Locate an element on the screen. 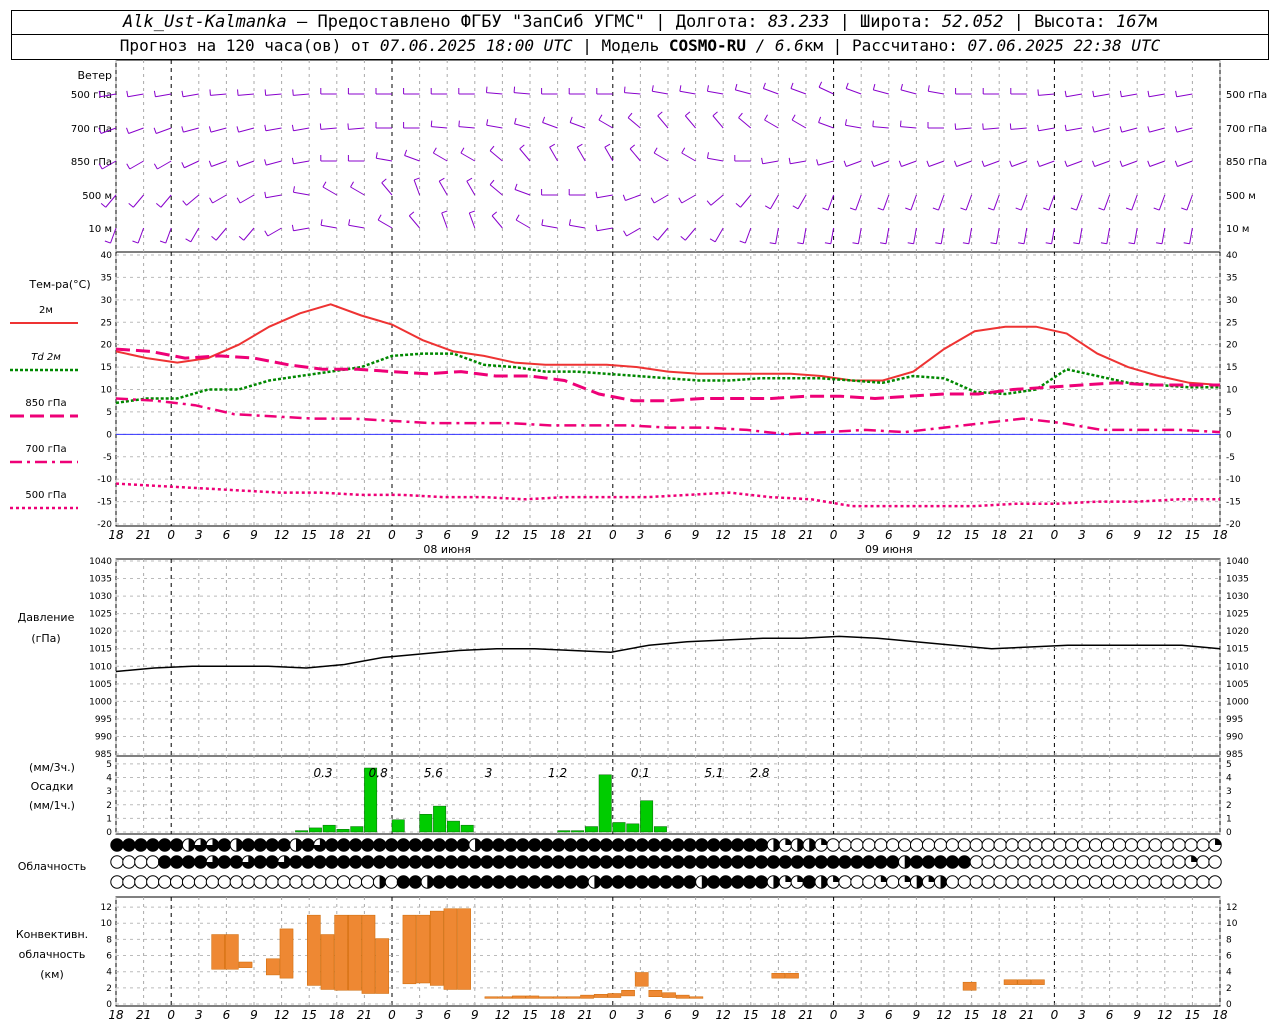  pres-tick-right: 1030 is located at coordinates (1237, 597).